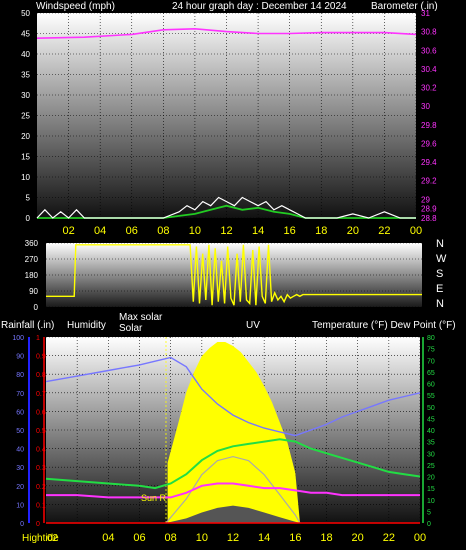 This screenshot has height=550, width=466. What do you see at coordinates (431, 478) in the screenshot?
I see `temperature-y-tick: 20` at bounding box center [431, 478].